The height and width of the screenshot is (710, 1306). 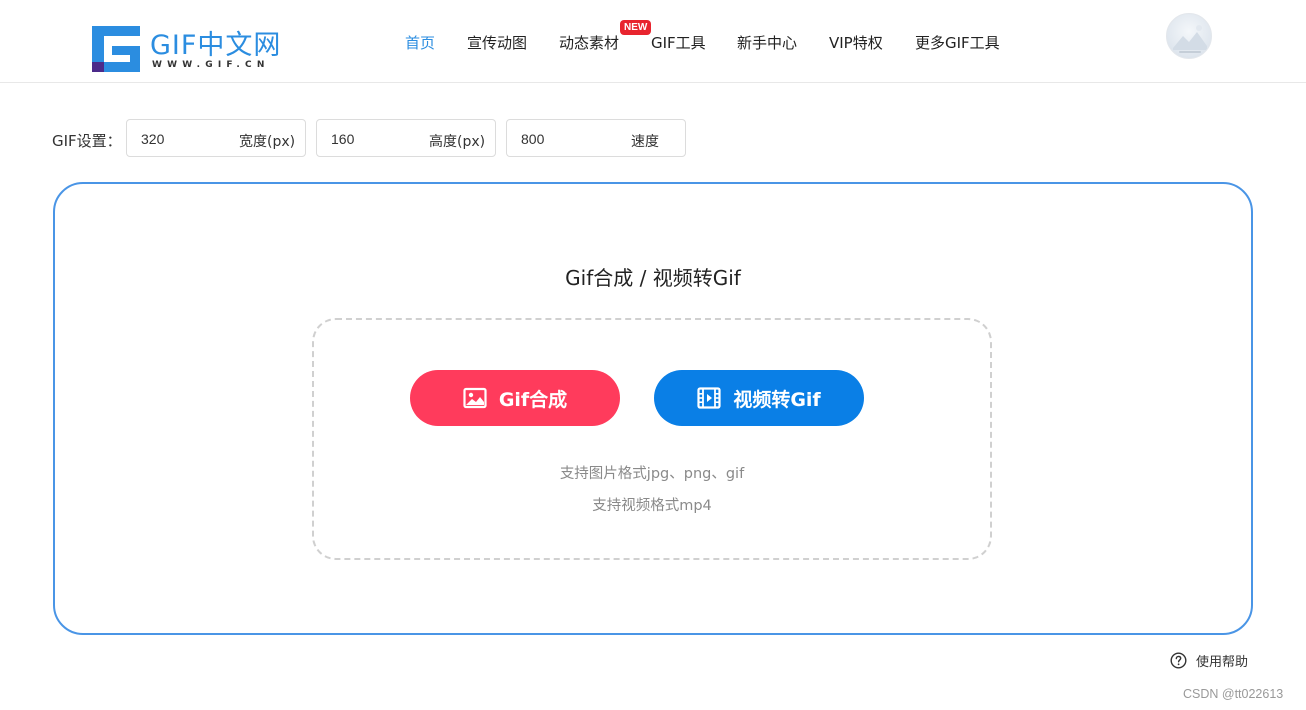 What do you see at coordinates (420, 42) in the screenshot?
I see `nav-item-home: 首页` at bounding box center [420, 42].